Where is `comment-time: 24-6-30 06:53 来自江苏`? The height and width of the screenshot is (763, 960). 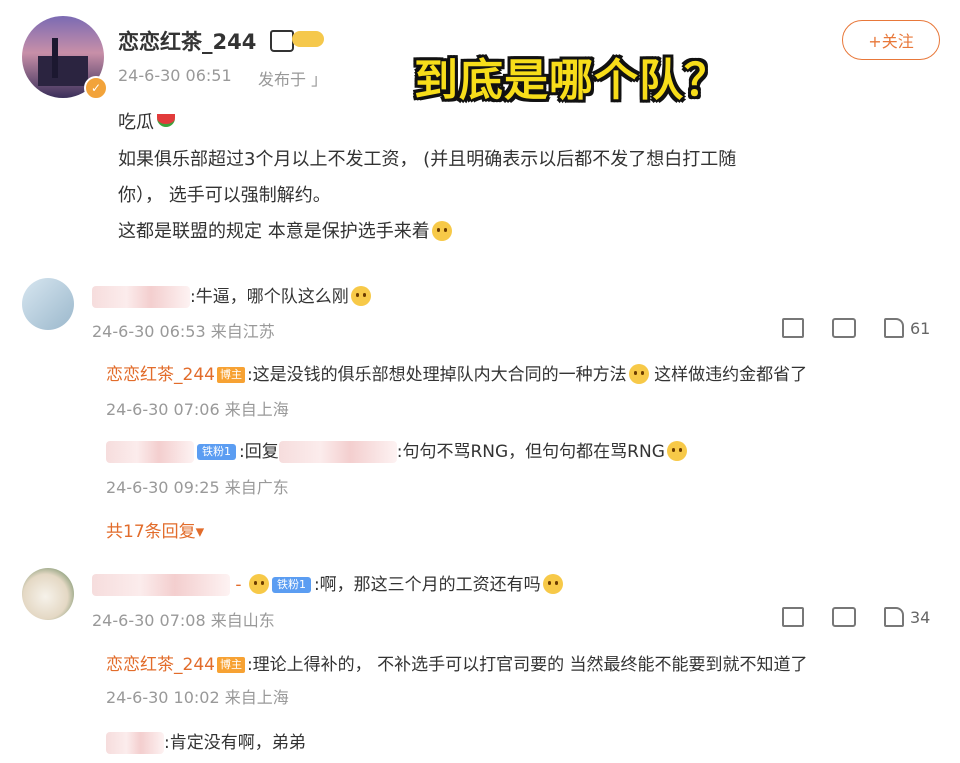
comment-time: 24-6-30 06:53 来自江苏 is located at coordinates (183, 331).